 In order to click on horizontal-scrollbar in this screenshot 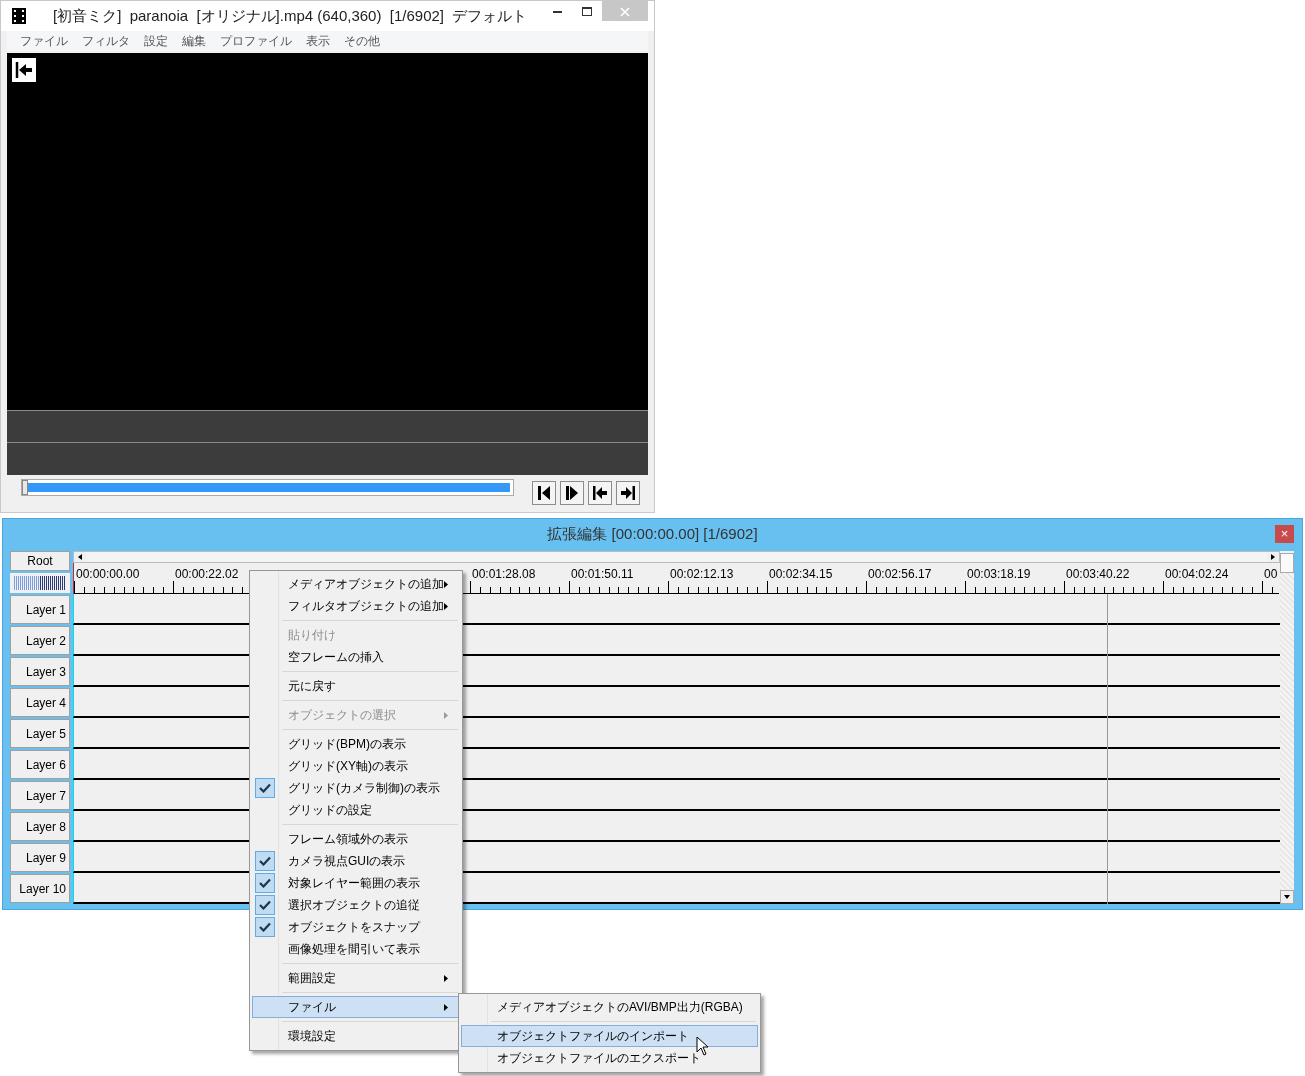, I will do `click(676, 557)`.